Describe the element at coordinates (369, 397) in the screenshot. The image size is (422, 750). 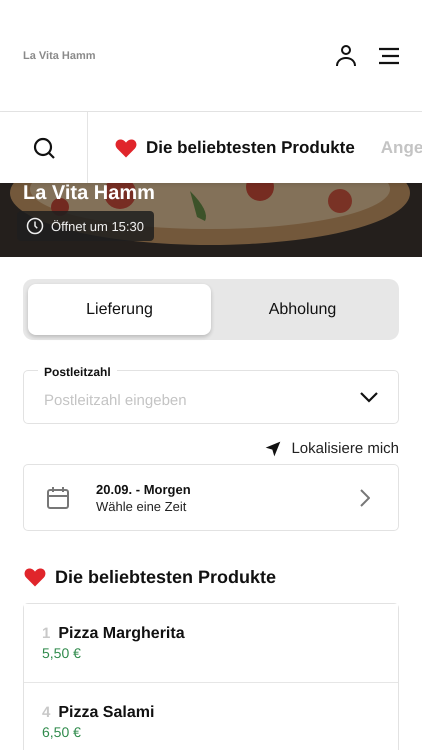
I see `chevron-down-icon` at that location.